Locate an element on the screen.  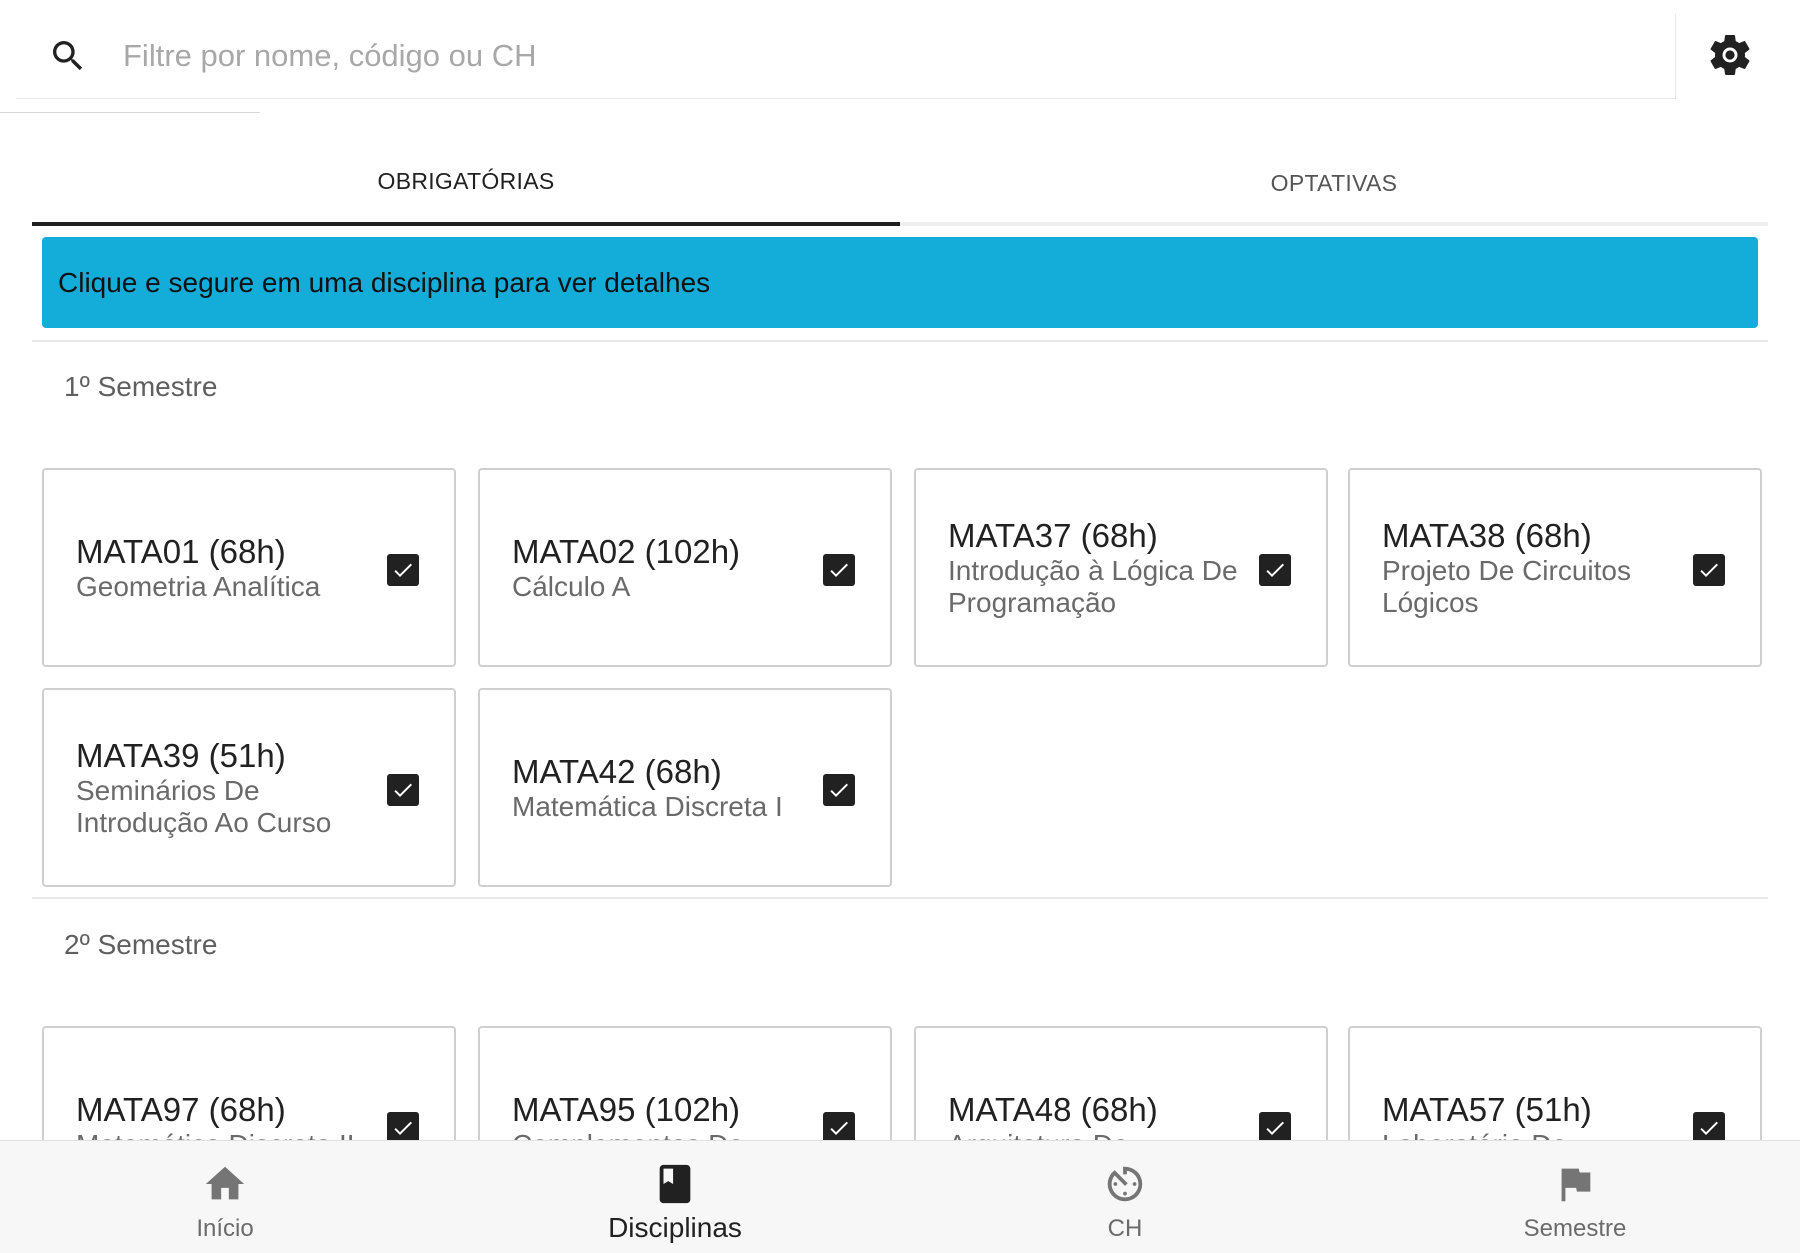
course-card: MATA38 (68h) Projeto De Circuitos Lógicos is located at coordinates (1555, 567).